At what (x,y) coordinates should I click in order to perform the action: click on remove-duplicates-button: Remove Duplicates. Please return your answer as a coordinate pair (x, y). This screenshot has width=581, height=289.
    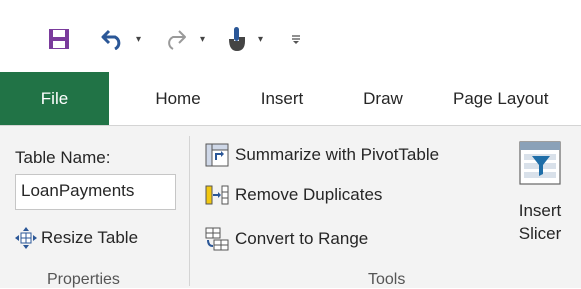
    Looking at the image, I should click on (293, 195).